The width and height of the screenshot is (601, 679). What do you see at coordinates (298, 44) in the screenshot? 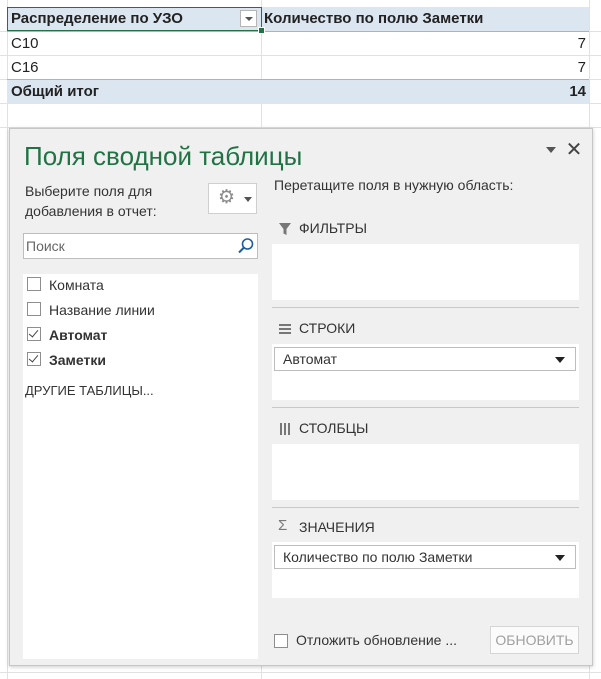
I see `pivot-data-row: С10 7` at bounding box center [298, 44].